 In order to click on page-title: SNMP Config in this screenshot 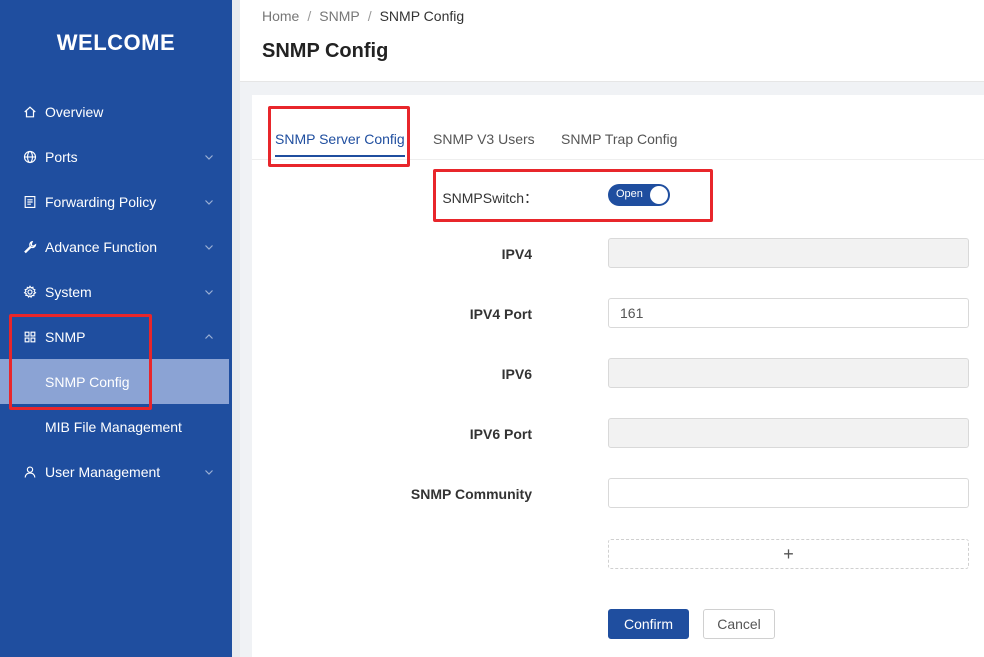, I will do `click(325, 51)`.